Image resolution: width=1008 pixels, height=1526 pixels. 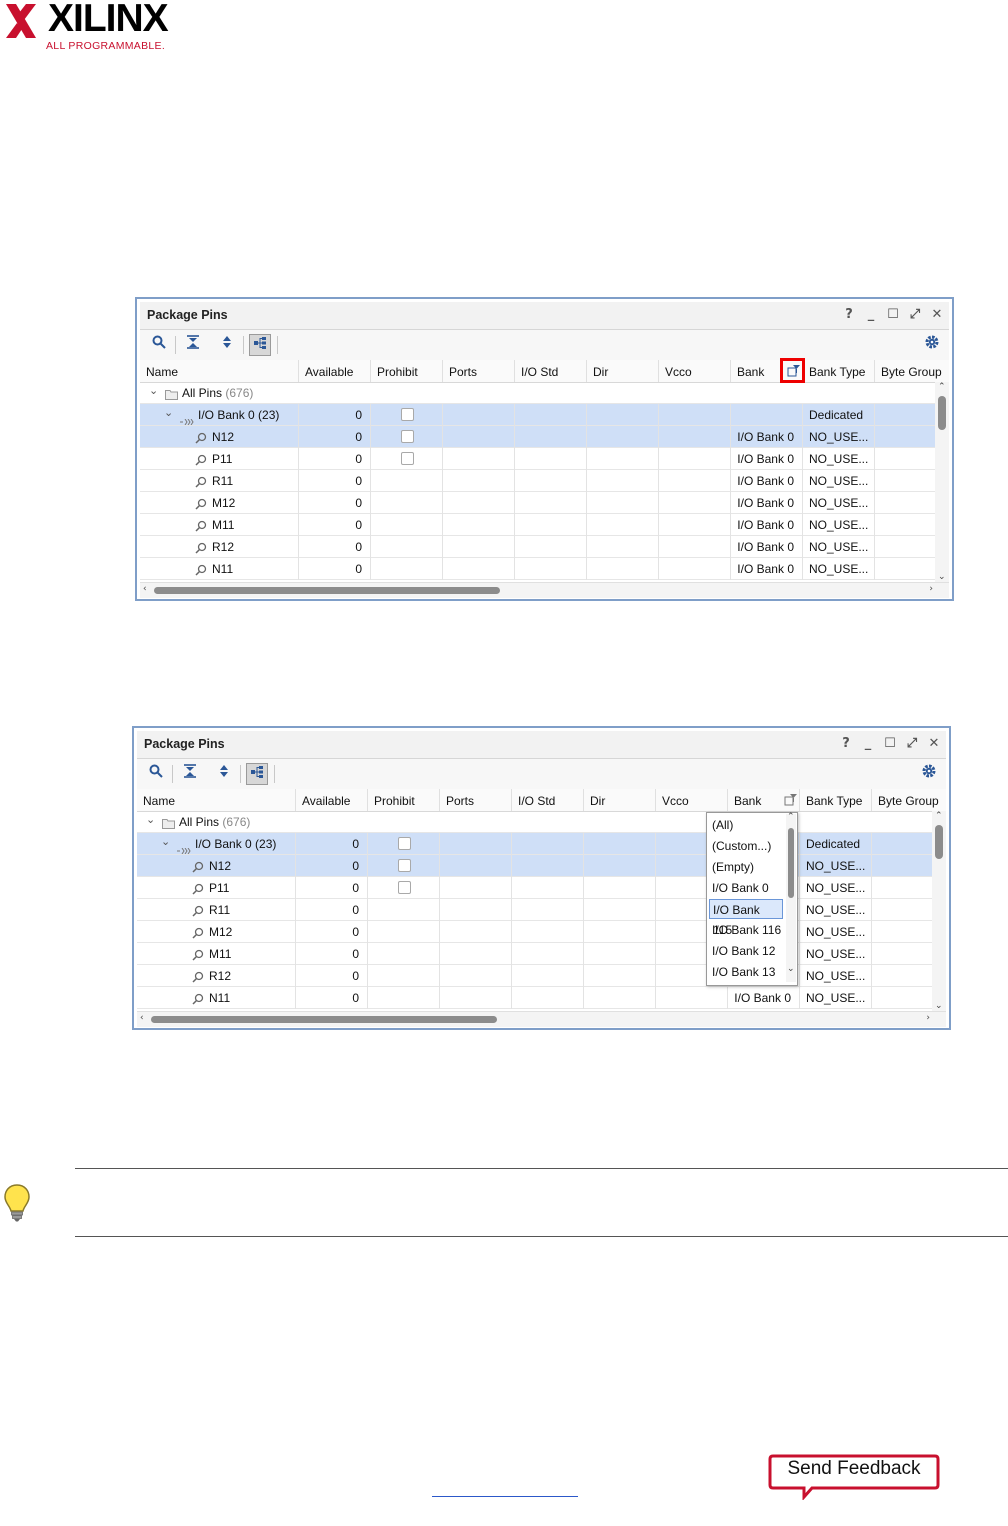 What do you see at coordinates (791, 897) in the screenshot?
I see `dropdown-scrollbar: ⌃ ⌄` at bounding box center [791, 897].